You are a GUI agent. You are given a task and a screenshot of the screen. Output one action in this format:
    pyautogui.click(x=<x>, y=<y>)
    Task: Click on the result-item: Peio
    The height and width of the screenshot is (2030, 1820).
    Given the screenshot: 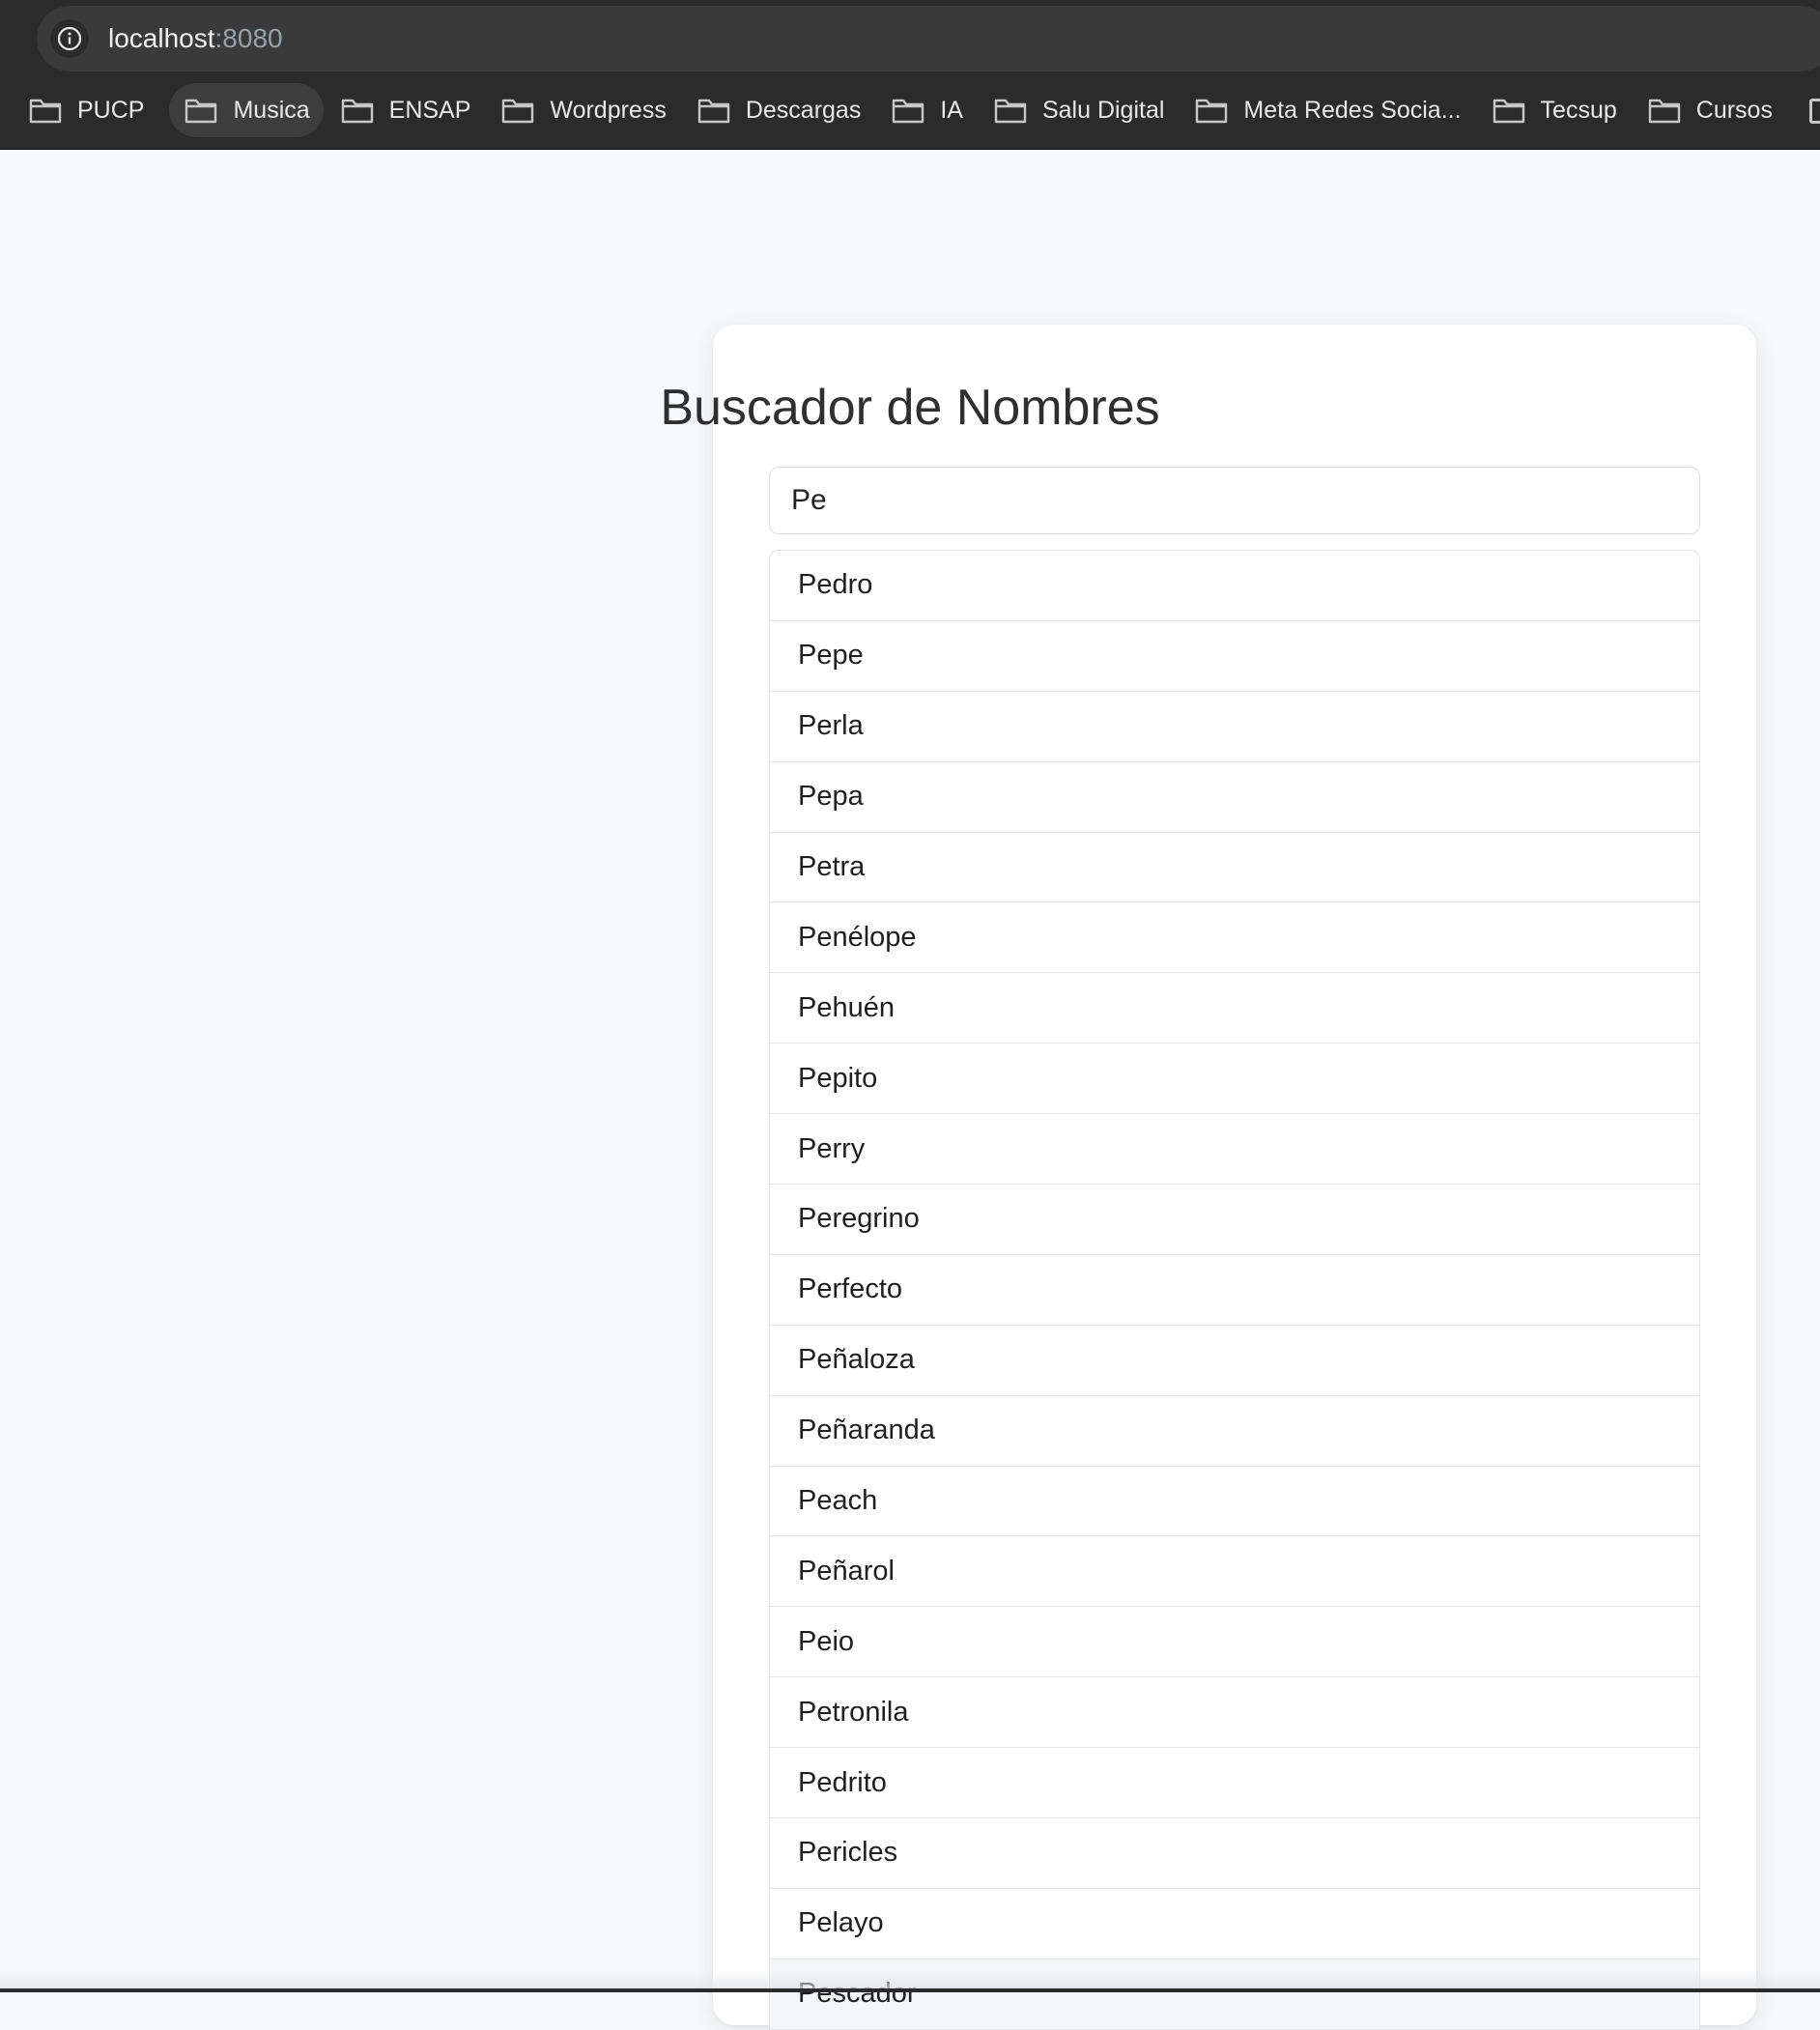 What is the action you would take?
    pyautogui.click(x=1235, y=1642)
    